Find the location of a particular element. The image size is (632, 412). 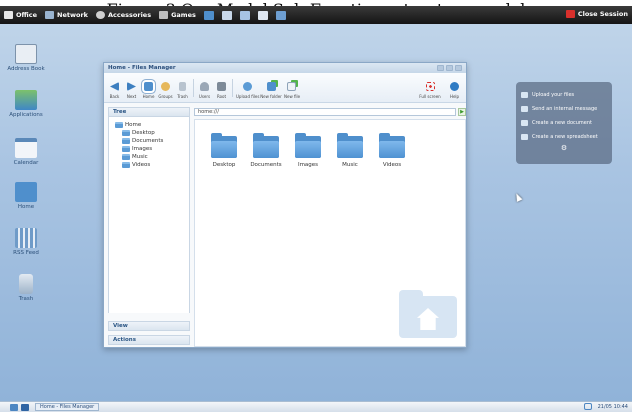

next-button: Next is located at coordinates (131, 90).